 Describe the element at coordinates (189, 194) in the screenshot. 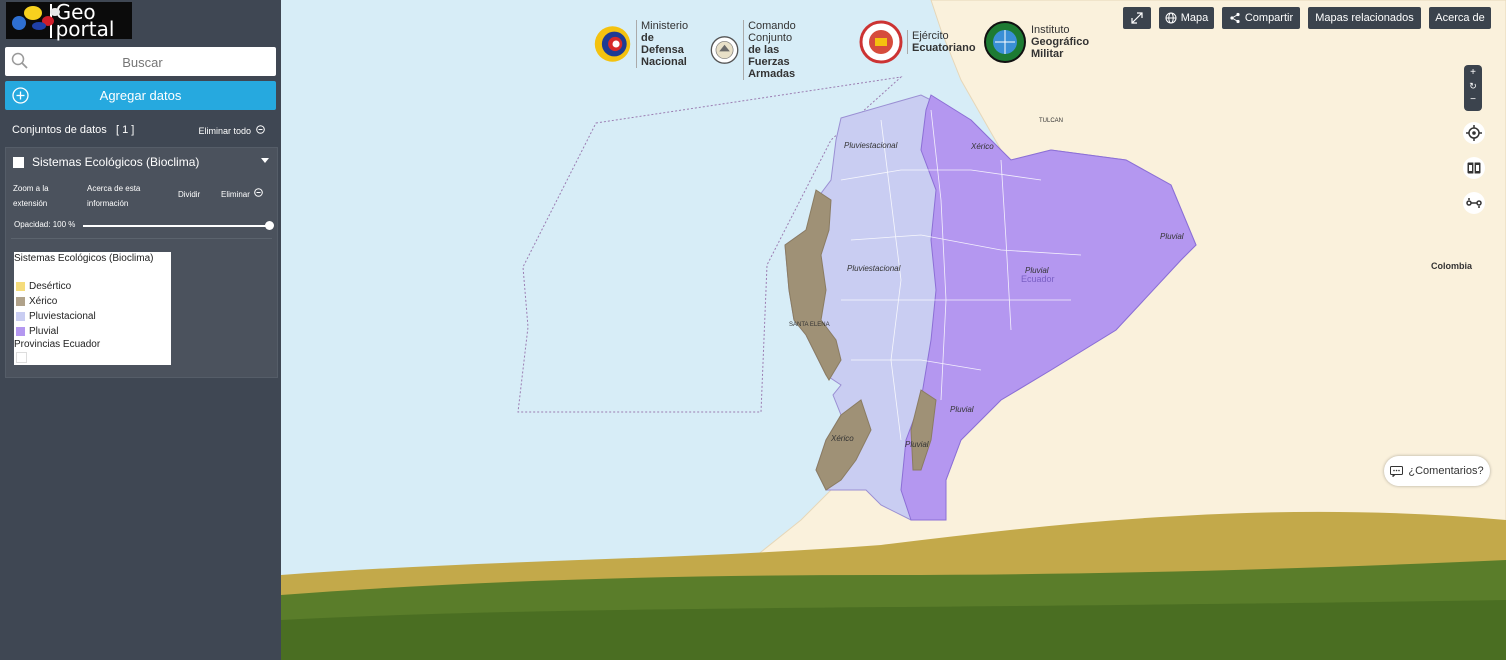

I see `split-button: Dividir` at that location.